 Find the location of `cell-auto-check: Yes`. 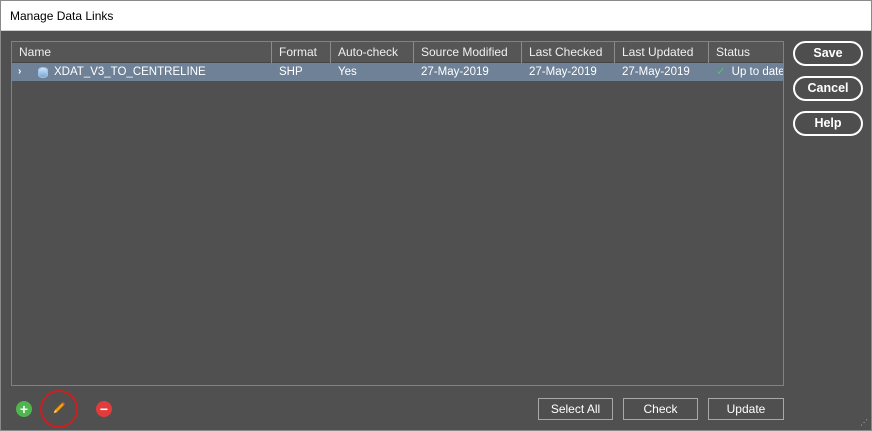

cell-auto-check: Yes is located at coordinates (347, 72).